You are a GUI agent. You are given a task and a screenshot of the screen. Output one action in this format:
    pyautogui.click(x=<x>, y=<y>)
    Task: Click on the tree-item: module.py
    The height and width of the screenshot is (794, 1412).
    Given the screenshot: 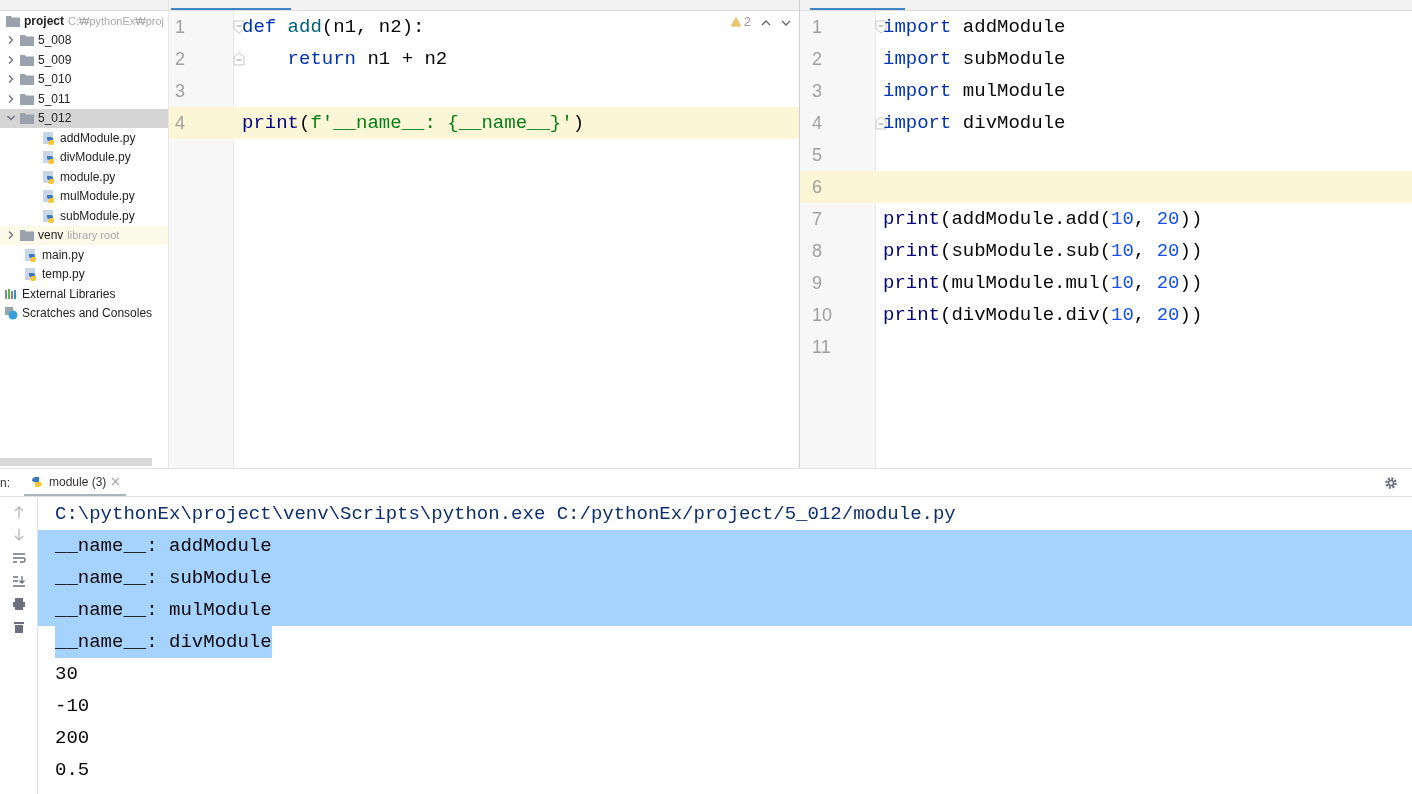 What is the action you would take?
    pyautogui.click(x=88, y=176)
    